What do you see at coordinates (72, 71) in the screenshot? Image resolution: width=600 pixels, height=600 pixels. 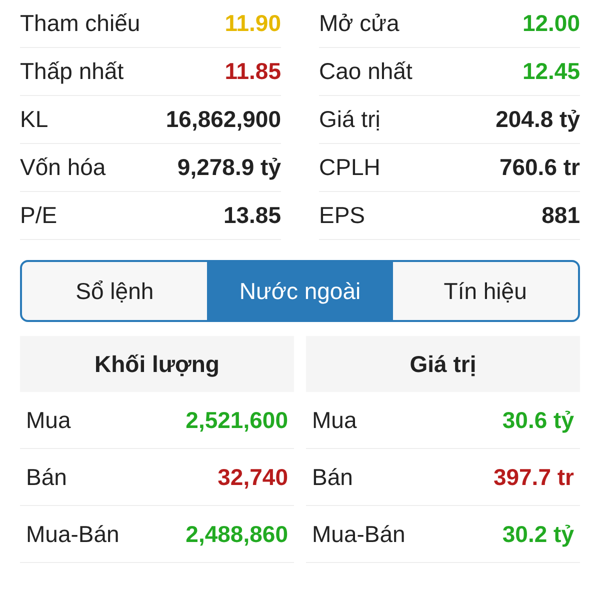 I see `stat-label: Thấp nhất` at bounding box center [72, 71].